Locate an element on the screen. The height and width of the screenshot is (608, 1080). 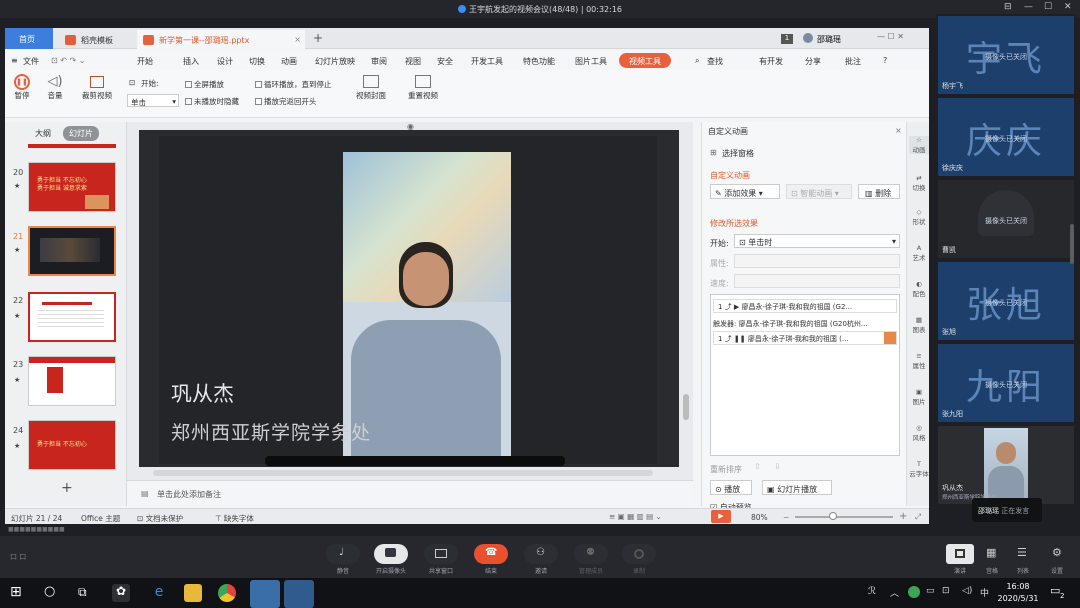
help-icon: ? is located at coordinates (885, 60).